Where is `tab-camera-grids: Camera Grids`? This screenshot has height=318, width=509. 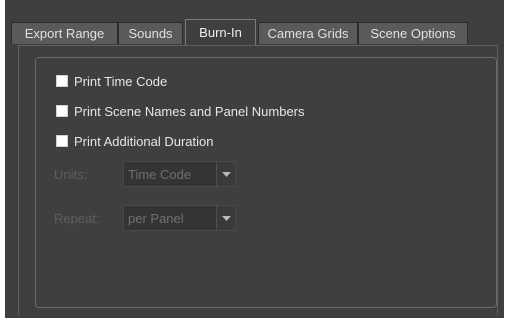
tab-camera-grids: Camera Grids is located at coordinates (308, 33).